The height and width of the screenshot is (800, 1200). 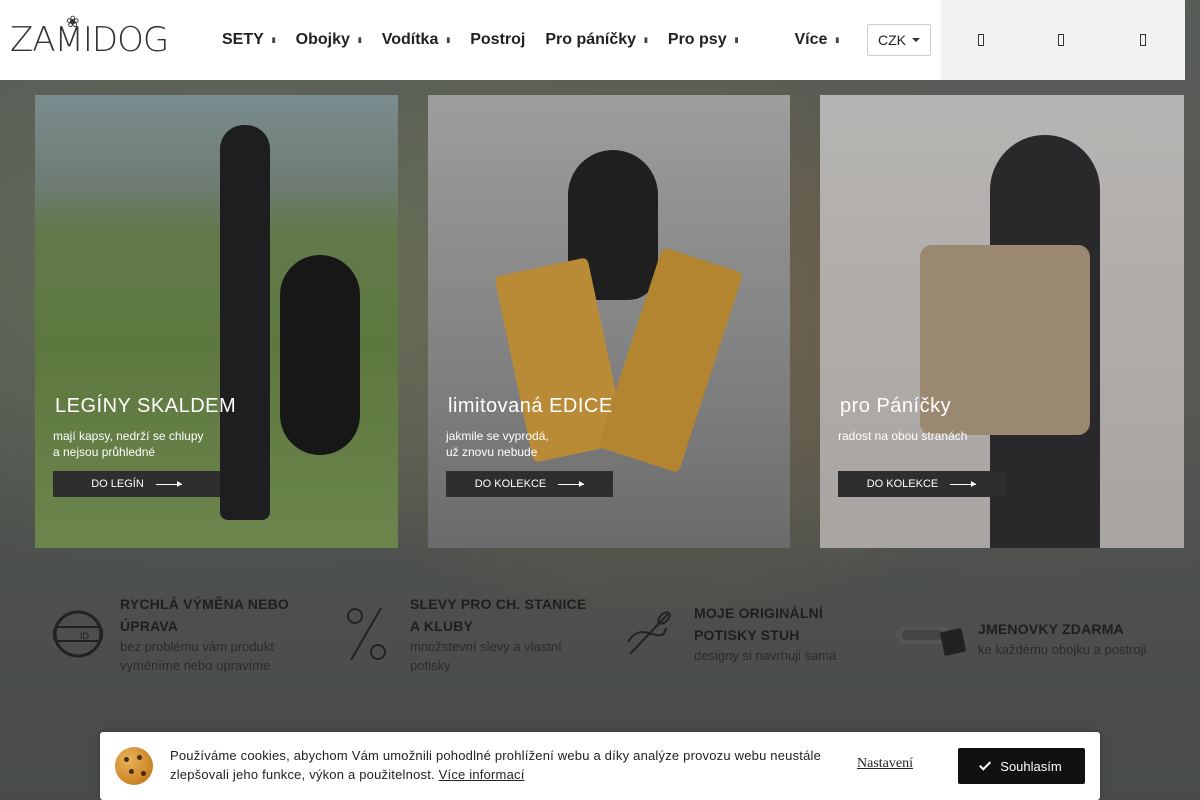 I want to click on cart-button, so click(x=1143, y=40).